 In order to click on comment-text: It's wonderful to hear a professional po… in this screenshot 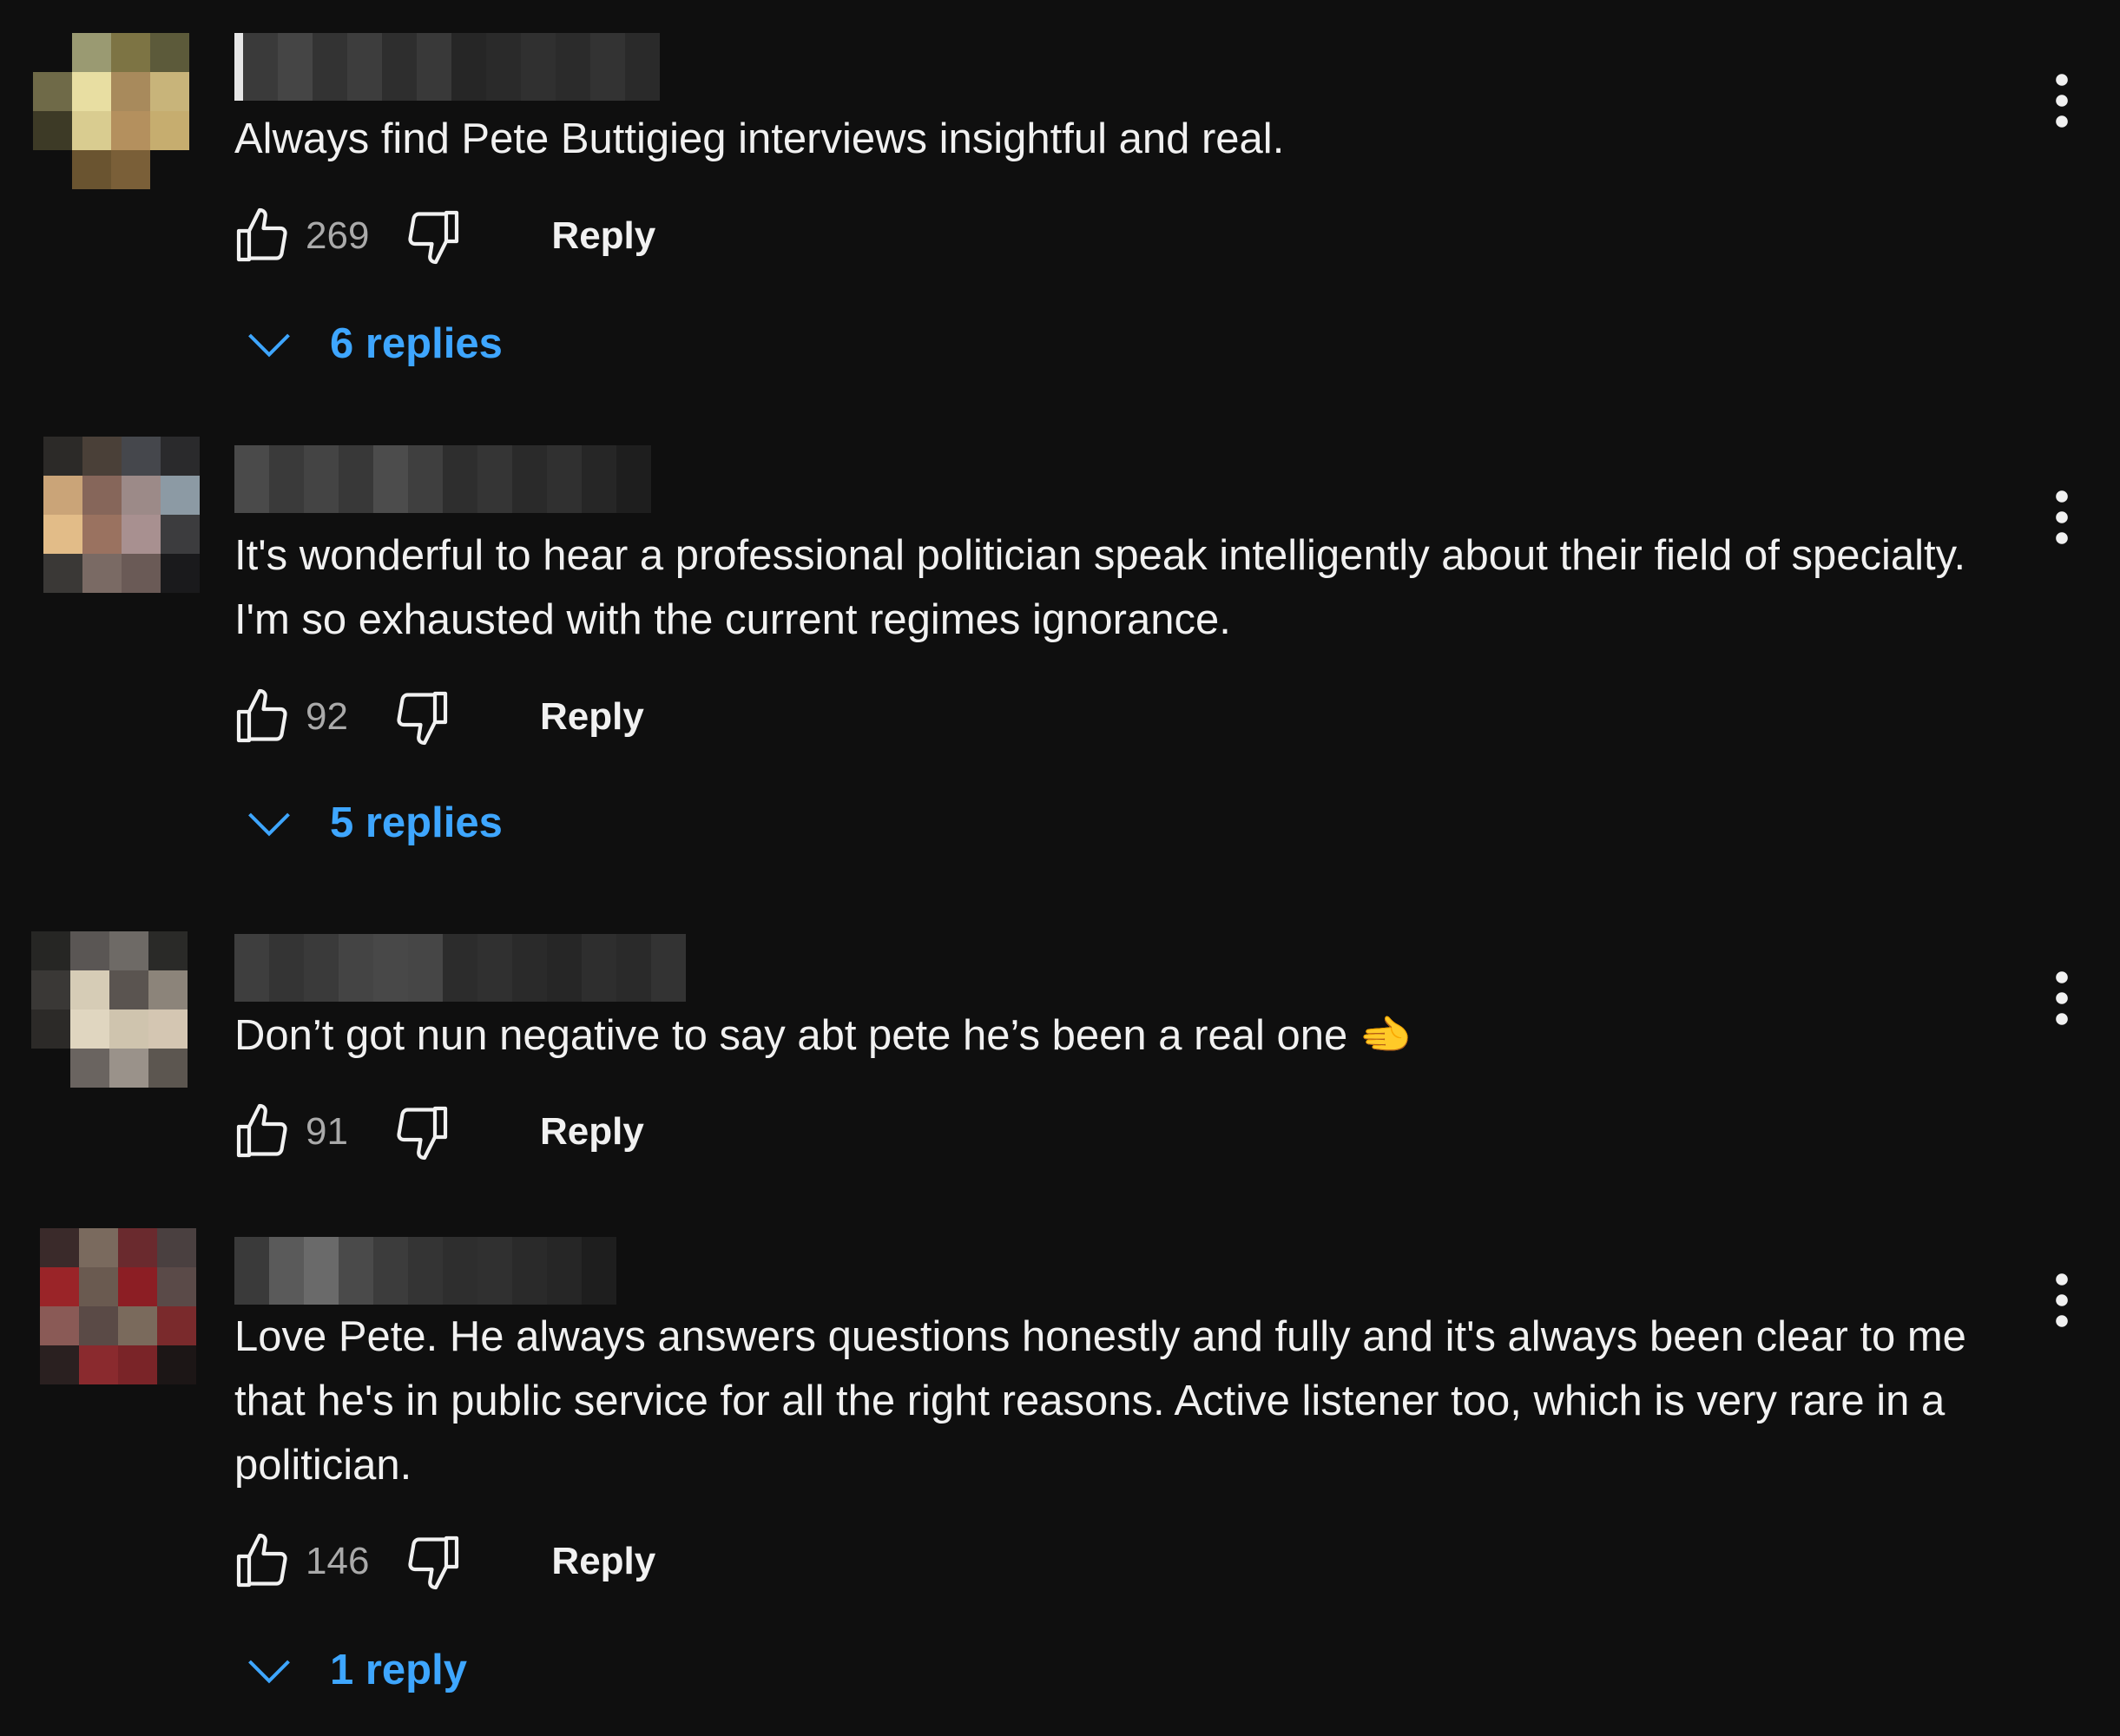, I will do `click(1112, 587)`.